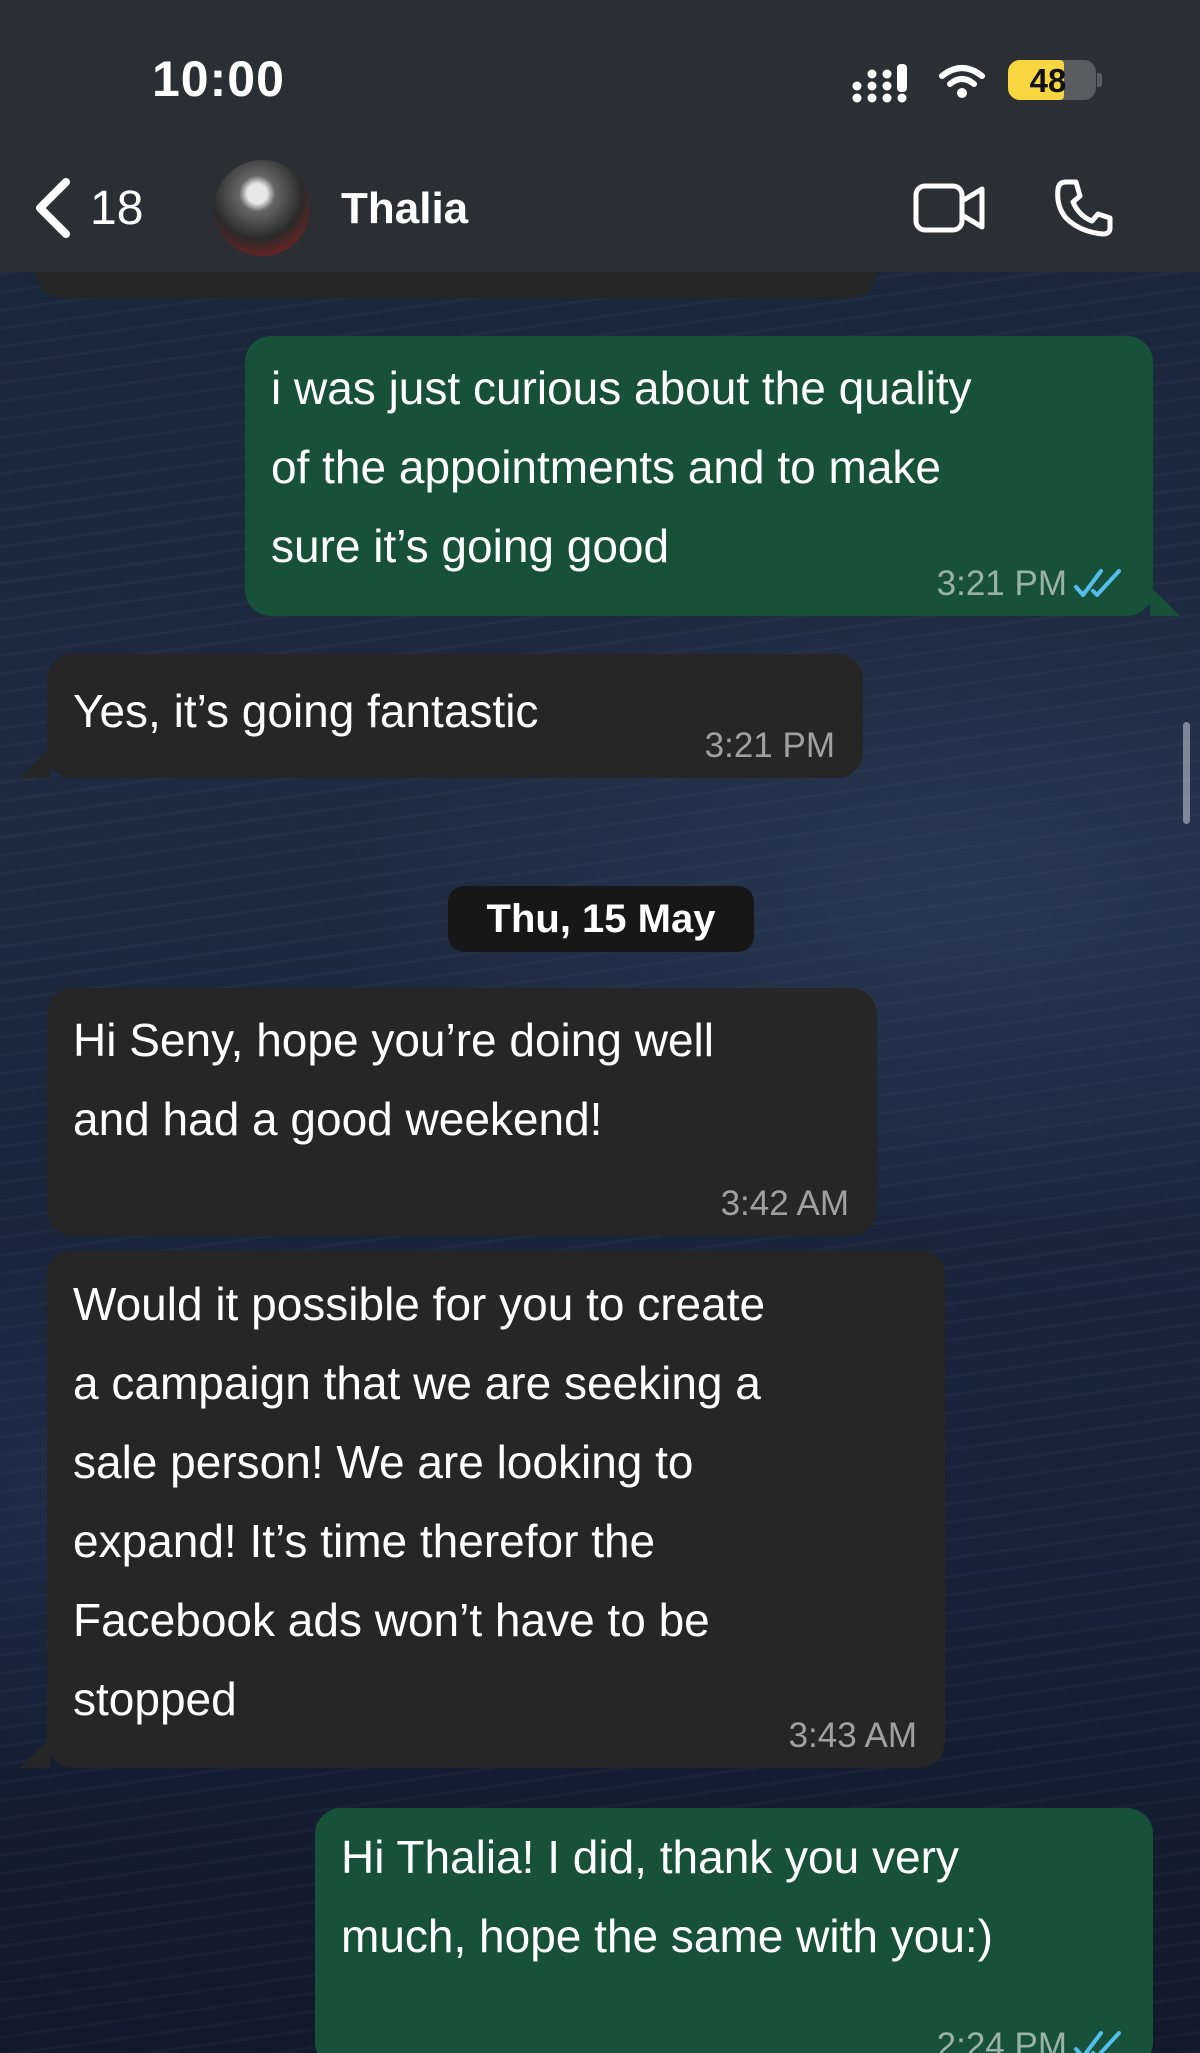 The image size is (1200, 2053). Describe the element at coordinates (218, 79) in the screenshot. I see `status-time: 10:00` at that location.